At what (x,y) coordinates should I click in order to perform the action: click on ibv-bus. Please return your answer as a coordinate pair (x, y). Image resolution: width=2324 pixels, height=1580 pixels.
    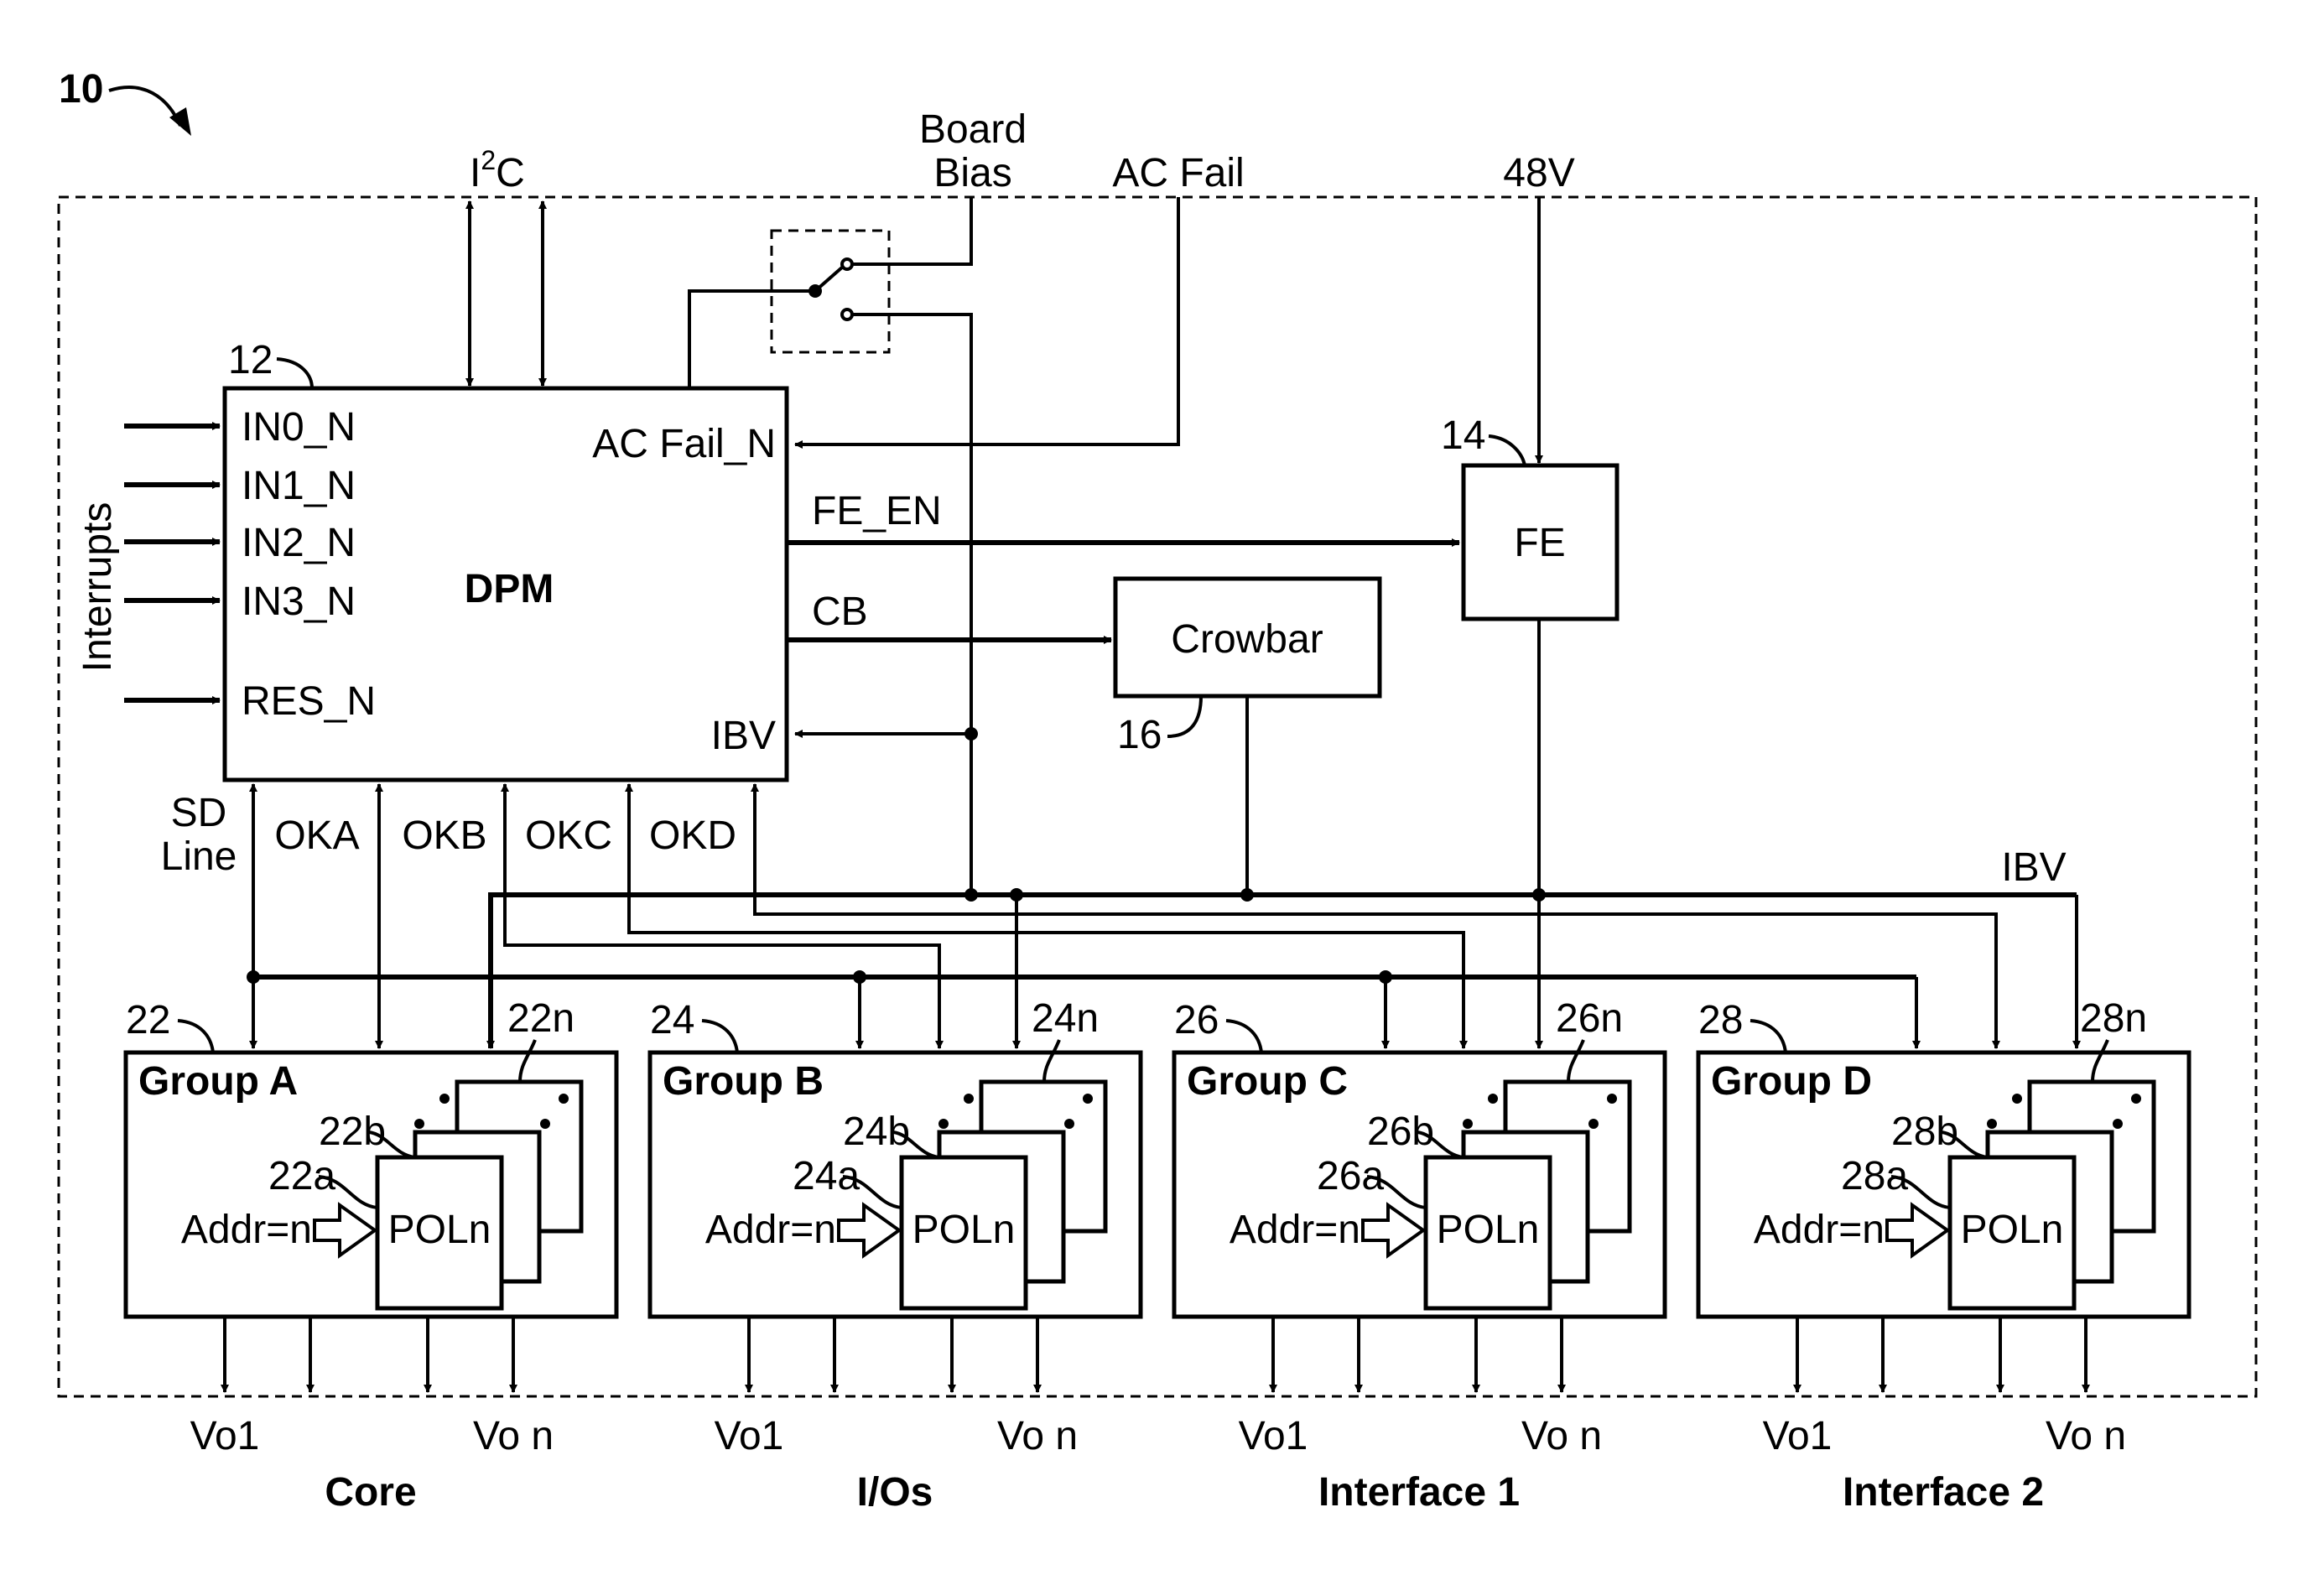
    Looking at the image, I should click on (1282, 970).